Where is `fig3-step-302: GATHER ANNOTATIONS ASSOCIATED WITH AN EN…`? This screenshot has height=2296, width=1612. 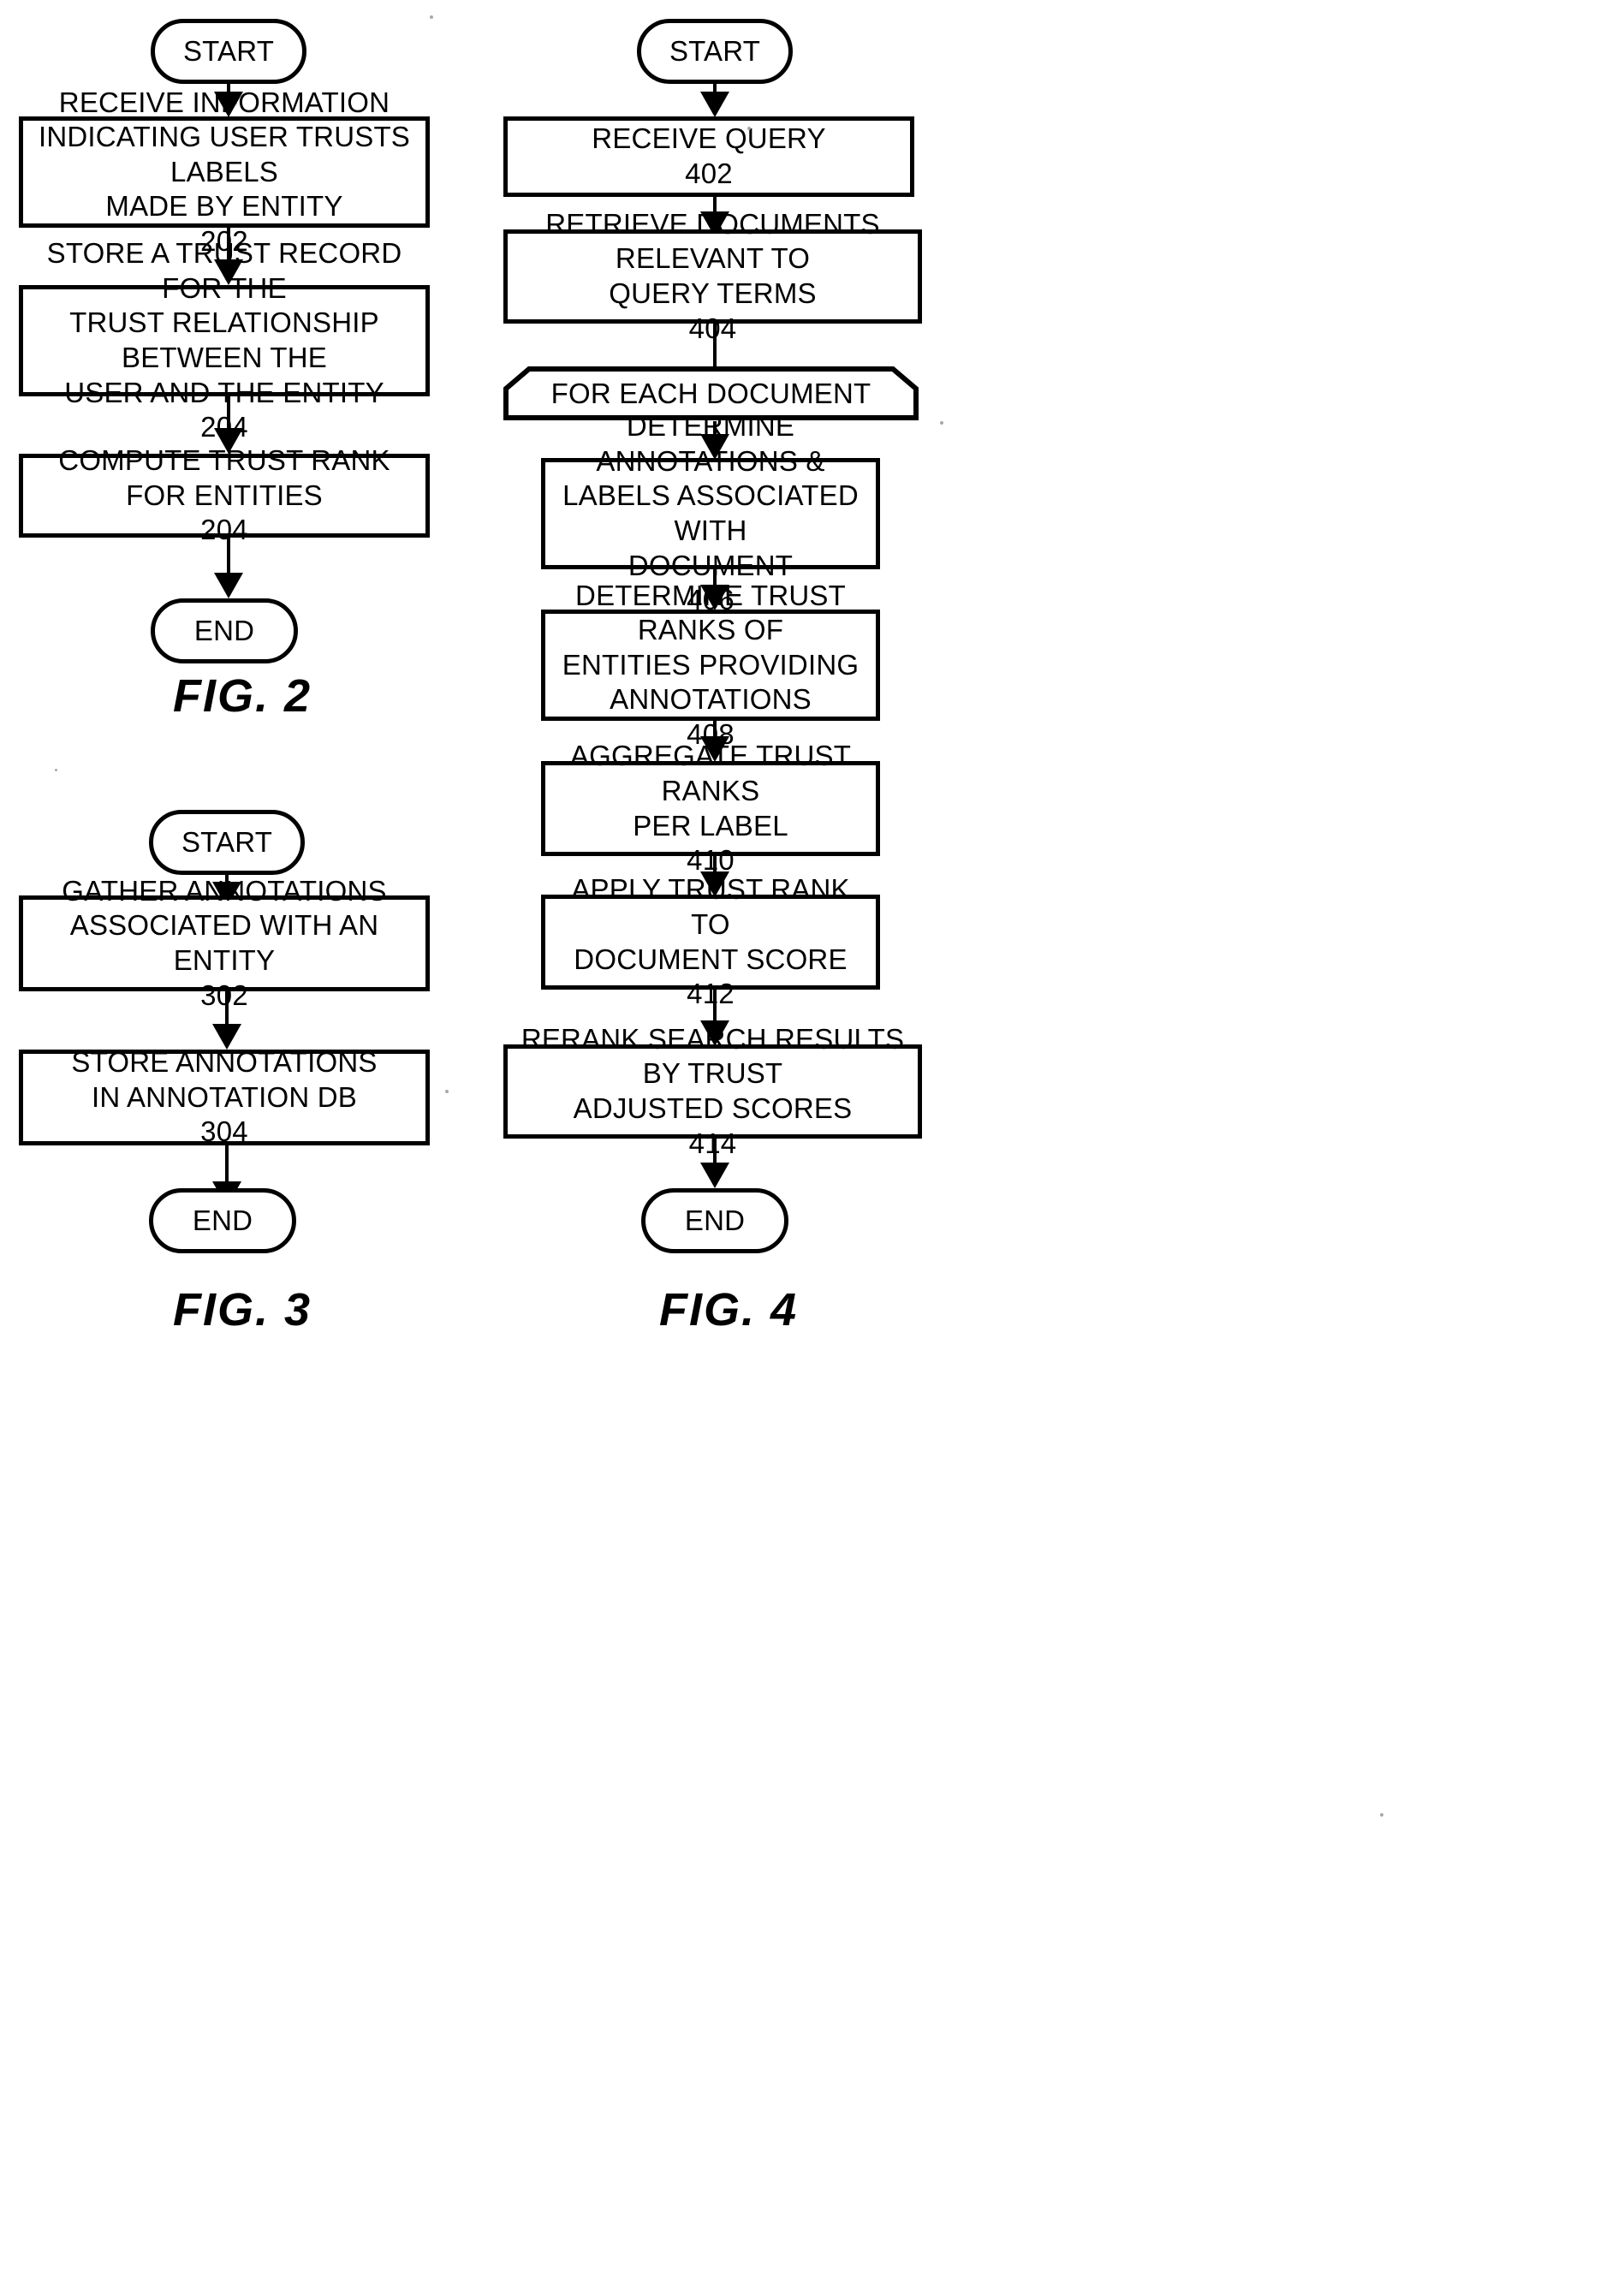 fig3-step-302: GATHER ANNOTATIONS ASSOCIATED WITH AN EN… is located at coordinates (224, 943).